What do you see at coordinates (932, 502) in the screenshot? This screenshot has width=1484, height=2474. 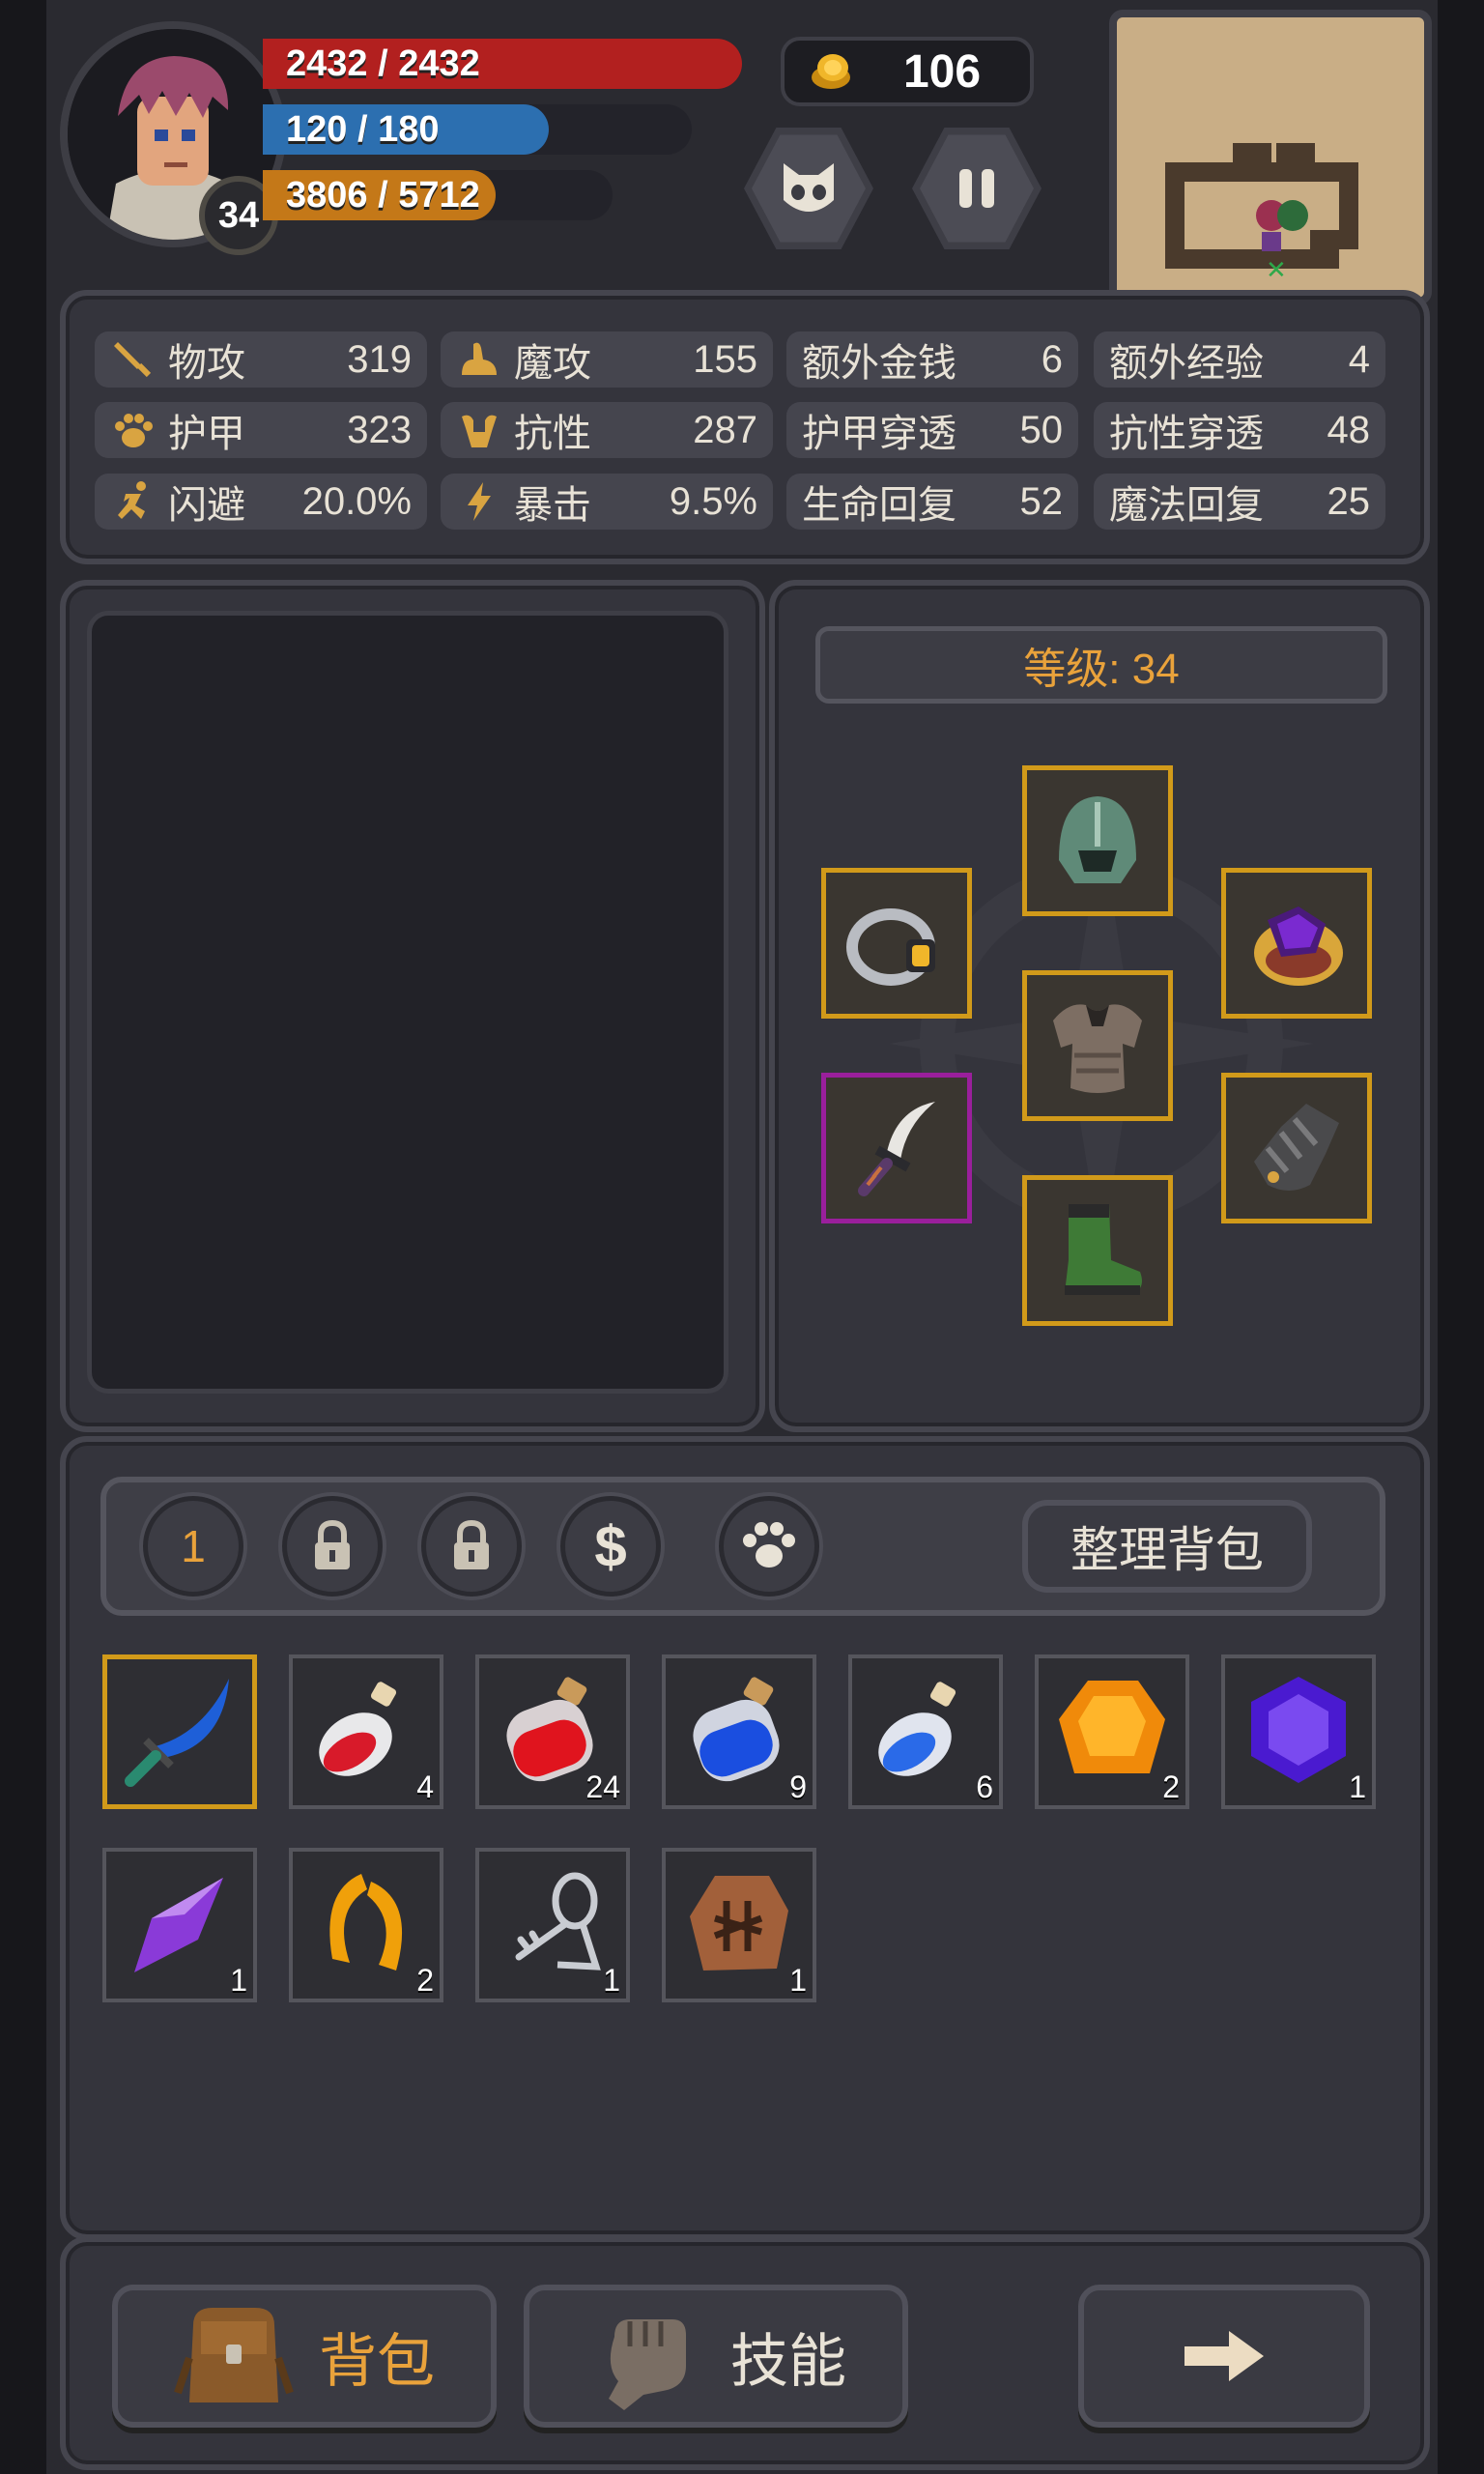 I see `stat-hp-regen: 生命回复 52` at bounding box center [932, 502].